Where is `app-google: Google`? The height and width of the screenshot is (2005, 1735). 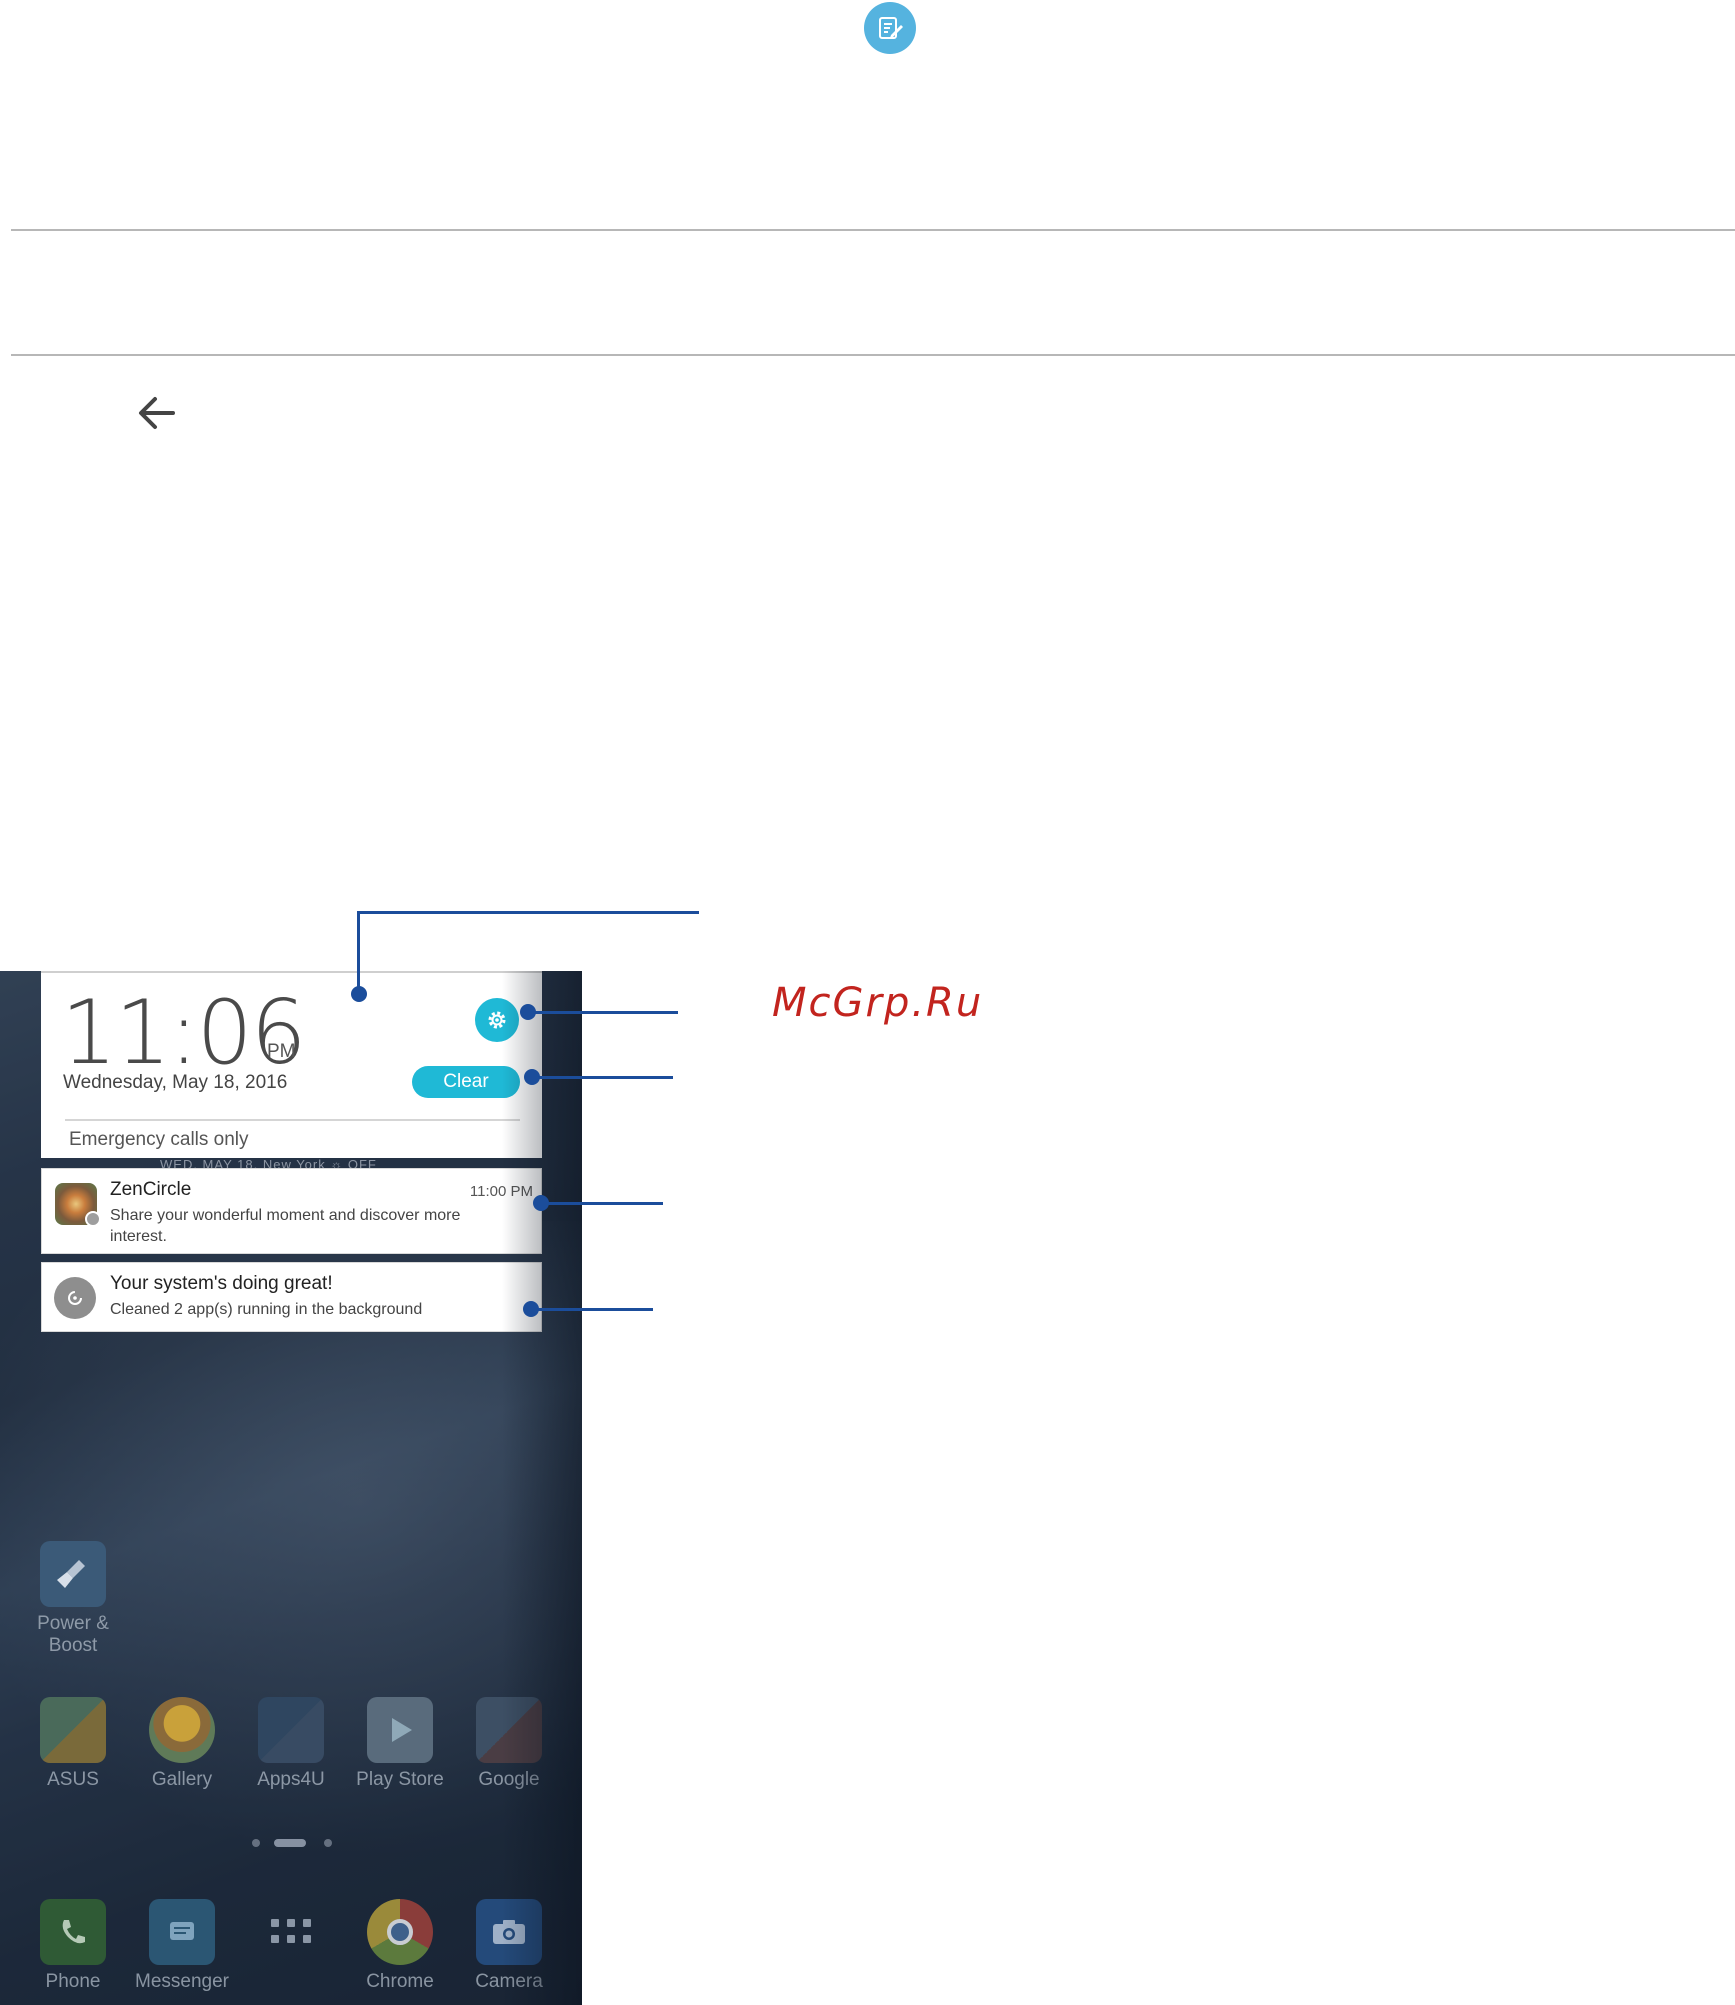 app-google: Google is located at coordinates (509, 1744).